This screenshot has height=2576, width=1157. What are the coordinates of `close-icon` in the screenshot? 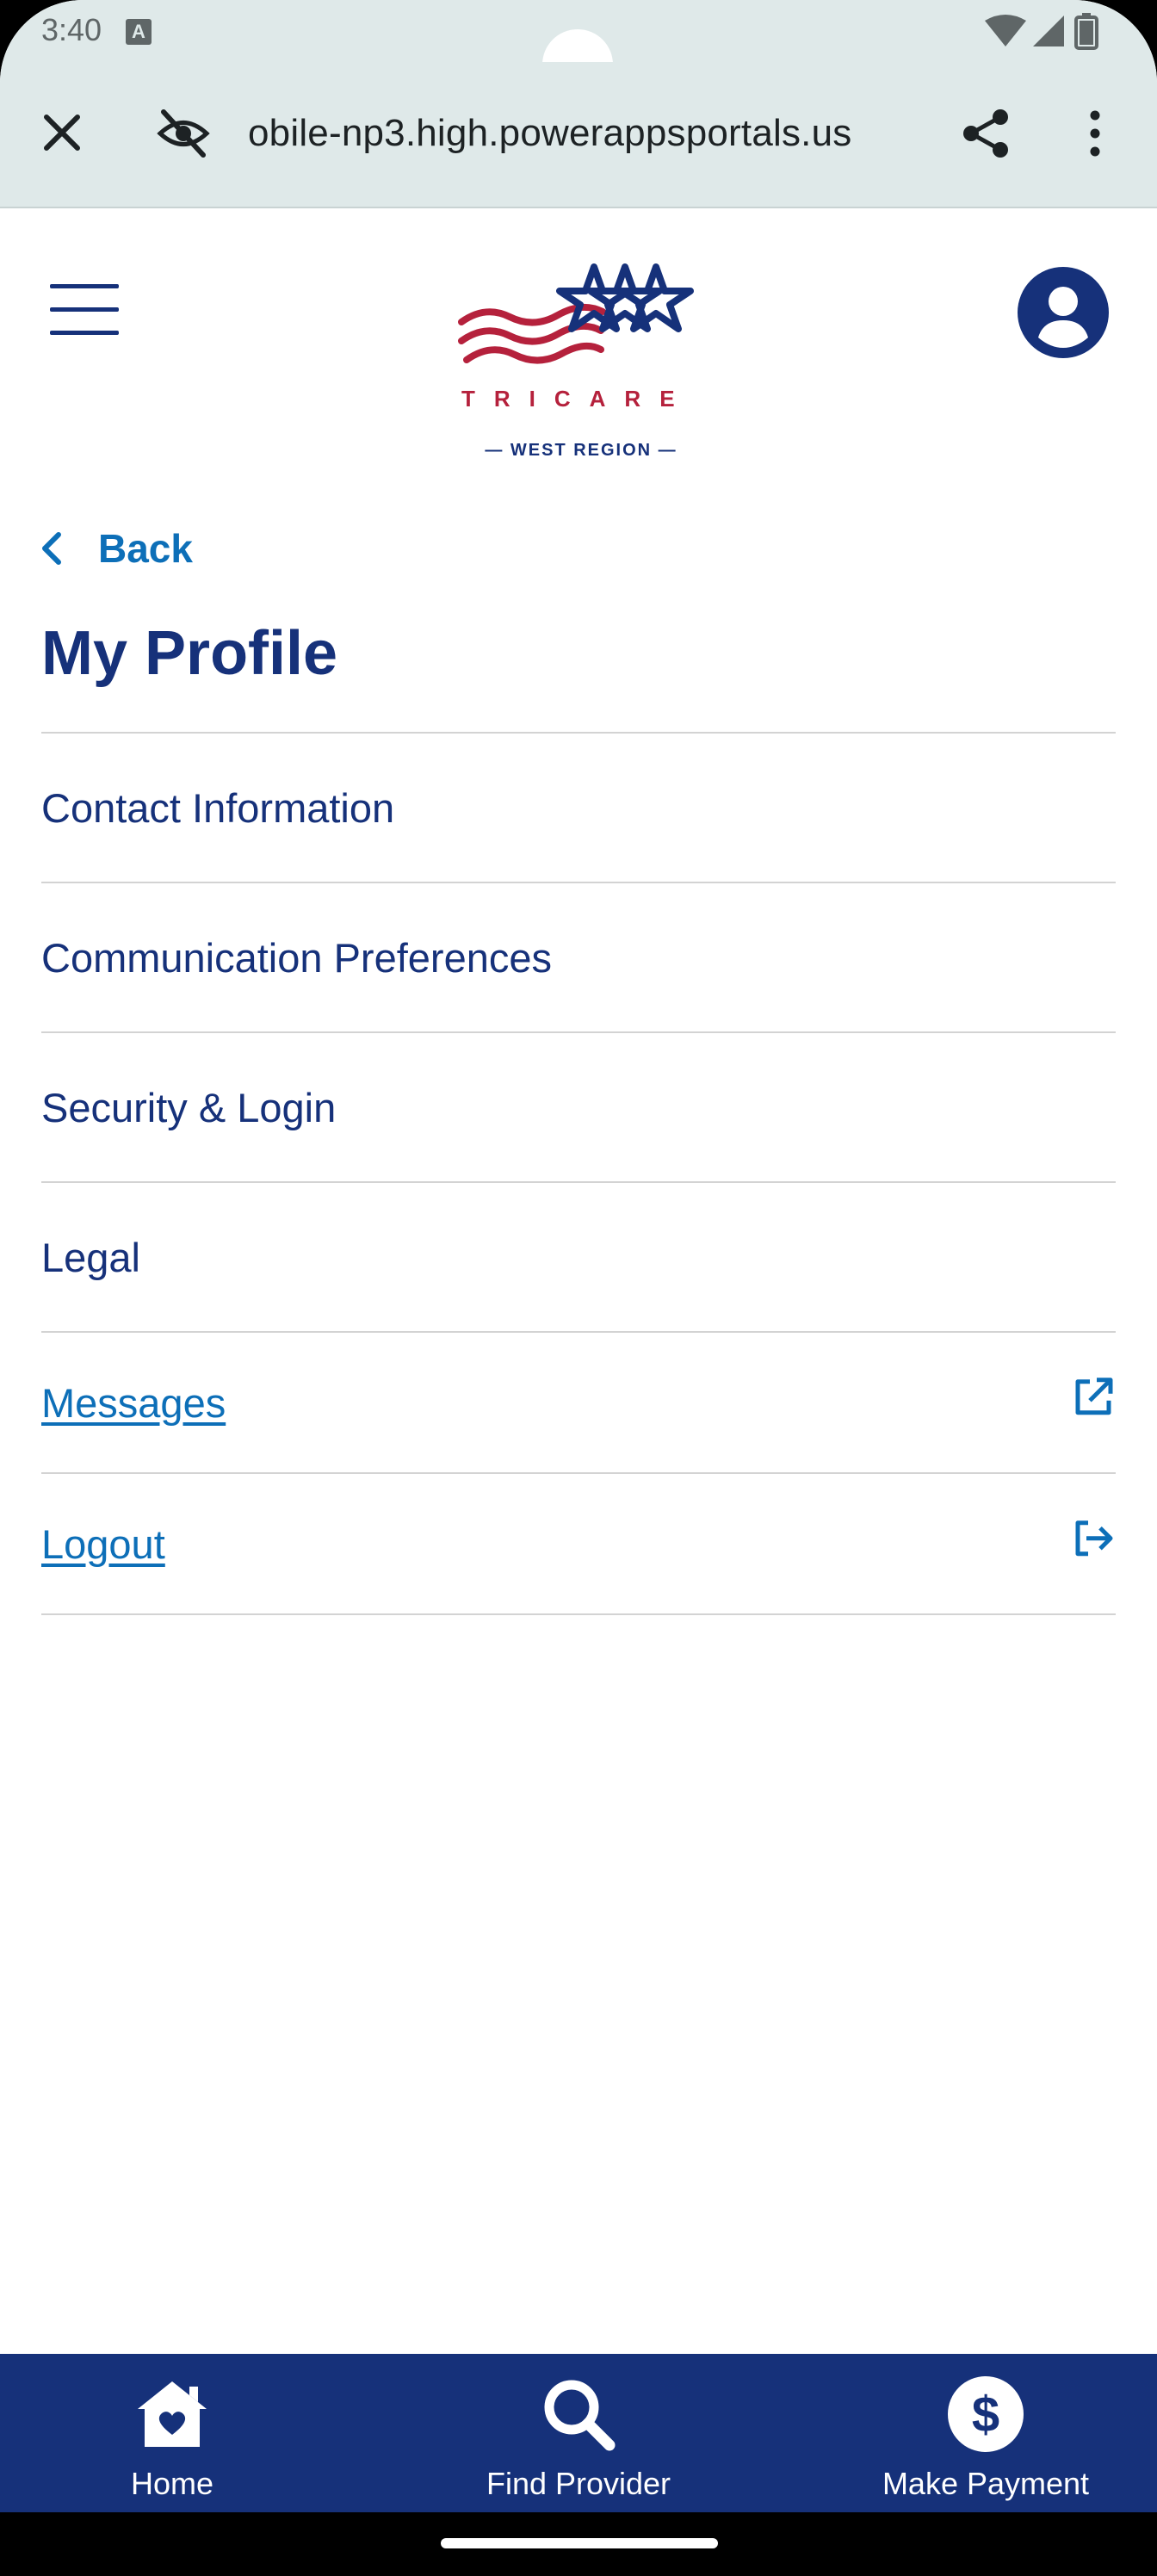 It's located at (62, 133).